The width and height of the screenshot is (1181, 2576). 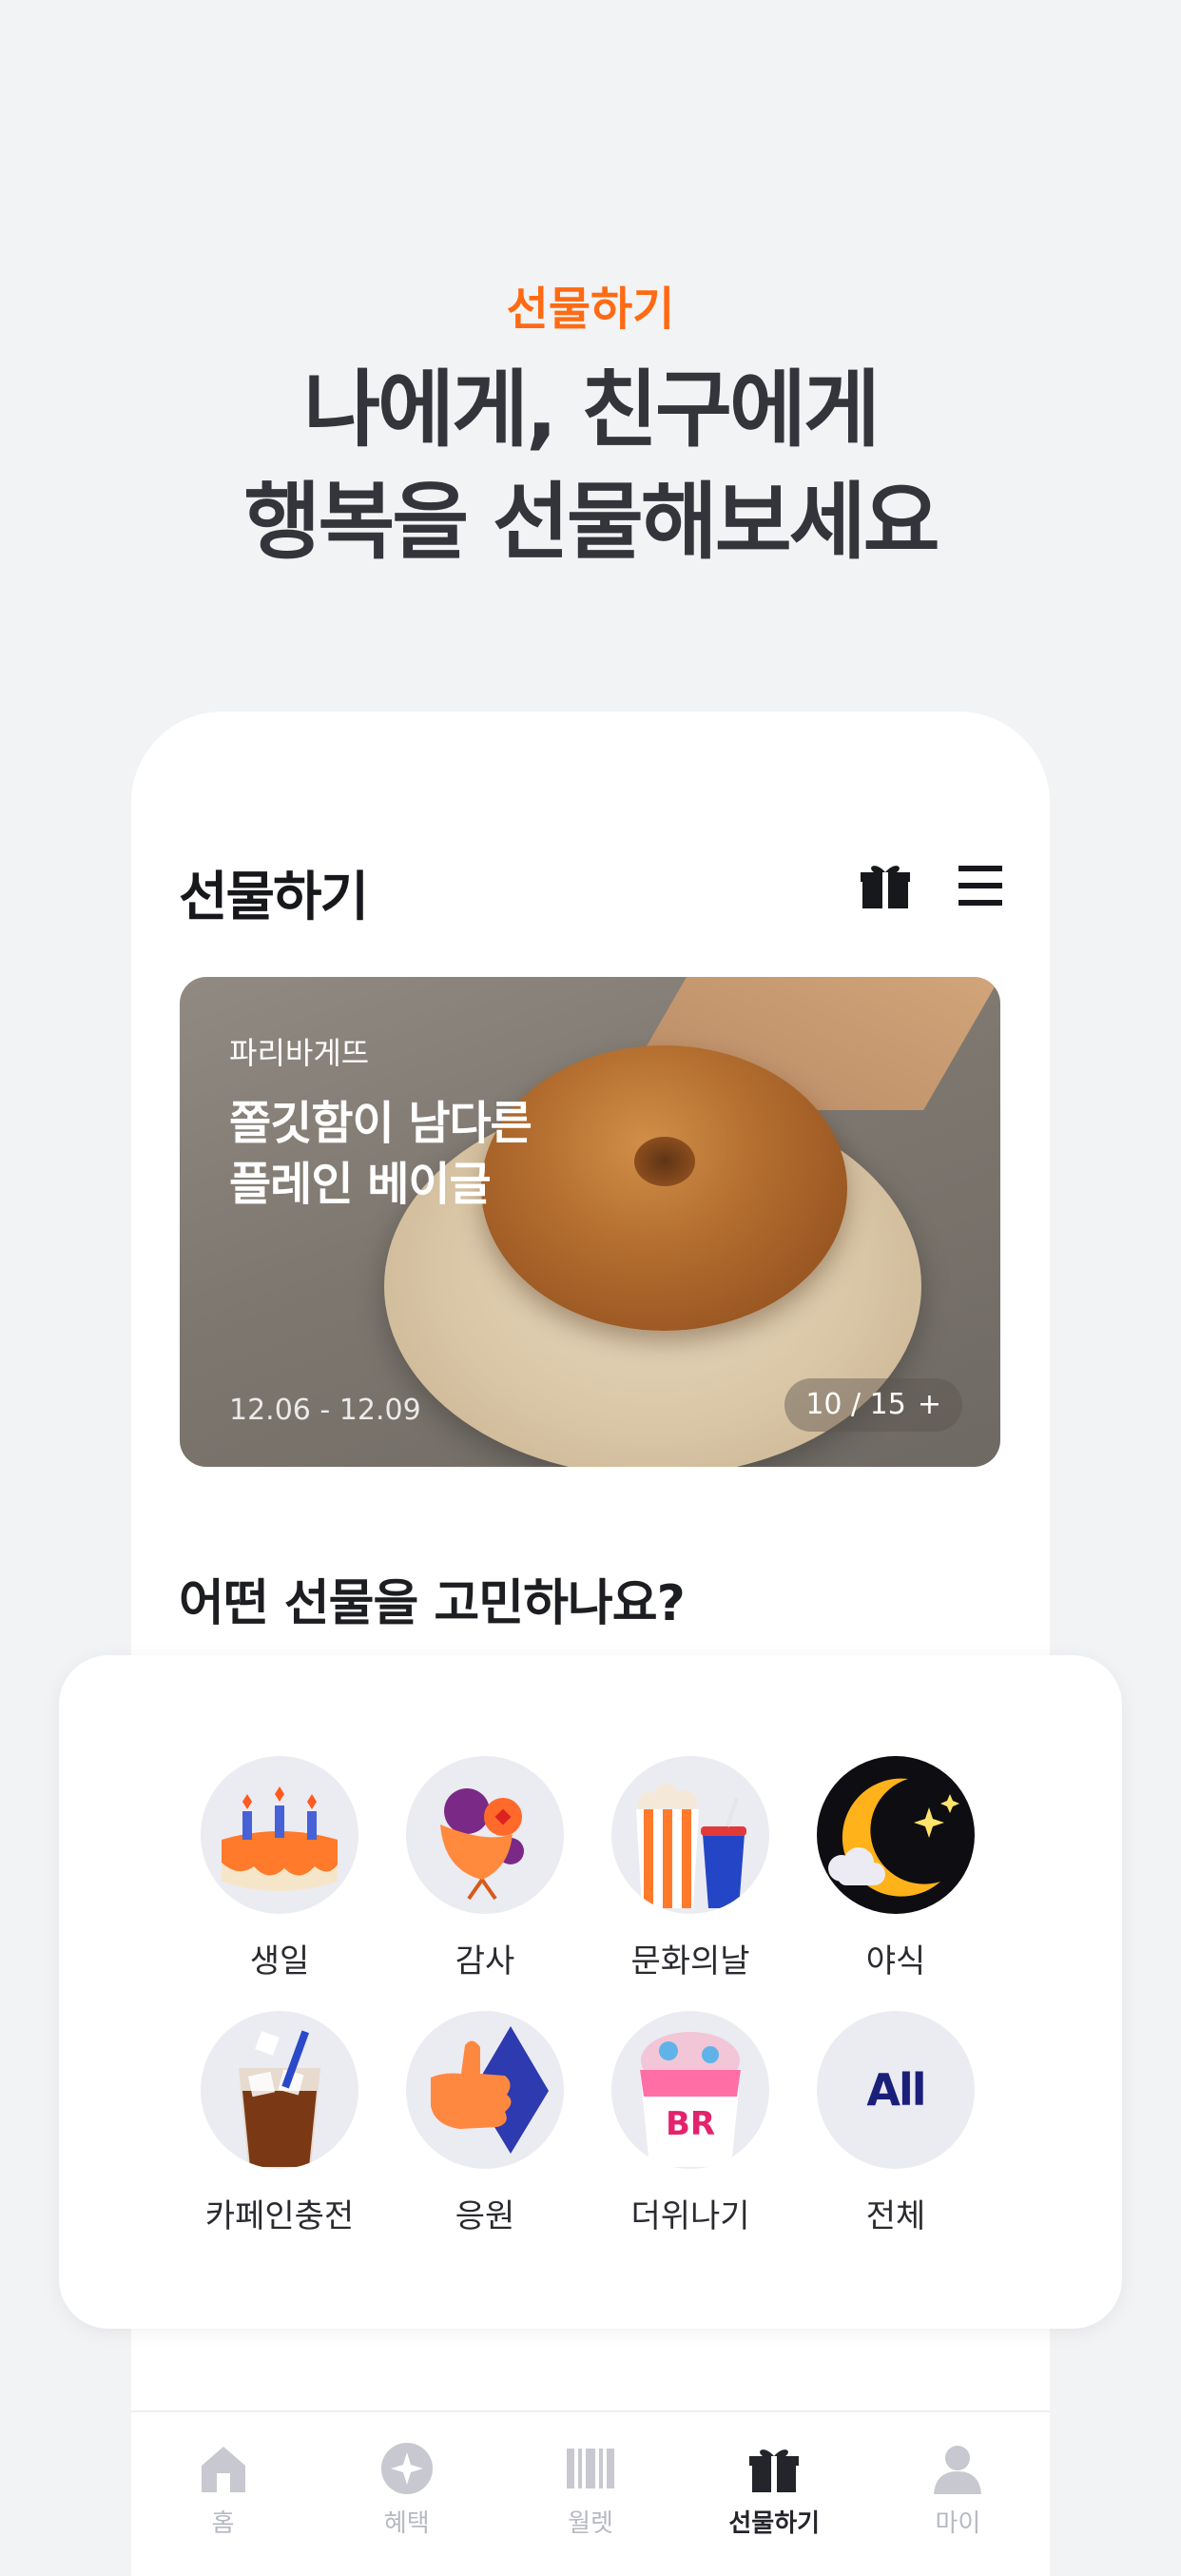 I want to click on banner-headline-line1: 쫄깃함이 남다른, so click(x=380, y=1124).